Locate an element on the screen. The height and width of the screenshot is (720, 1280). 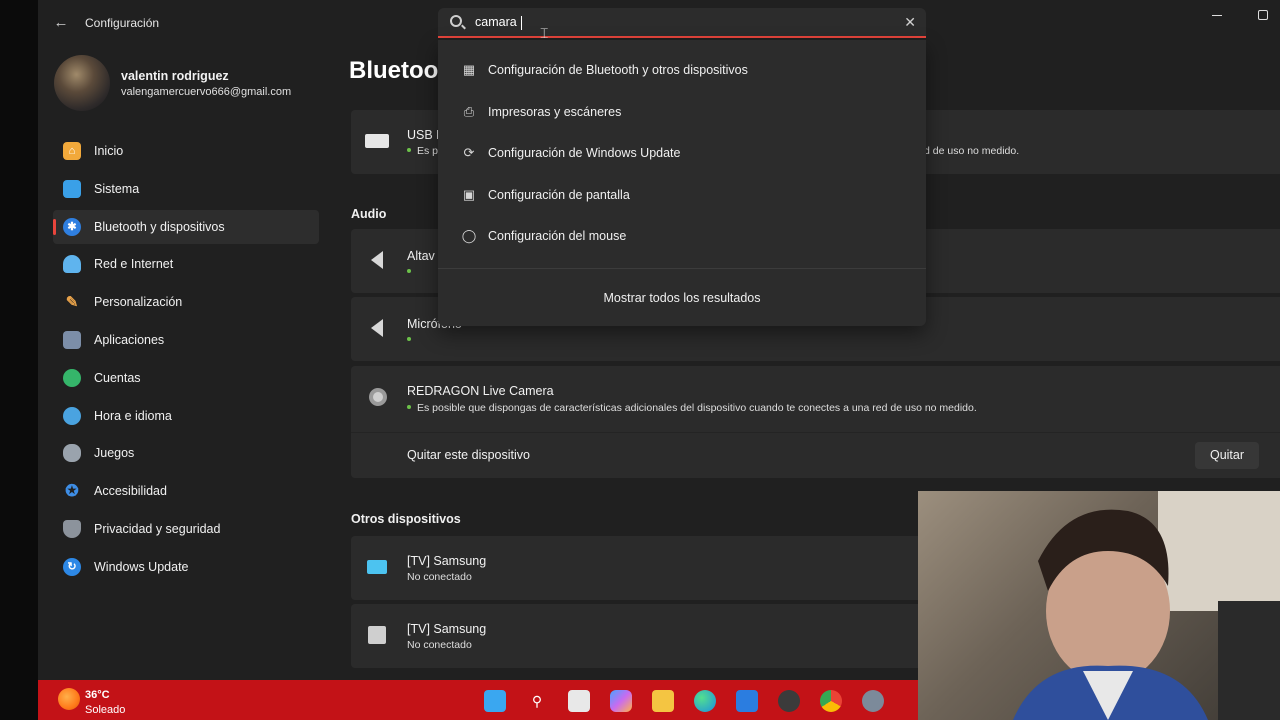
avatar is located at coordinates (82, 83).